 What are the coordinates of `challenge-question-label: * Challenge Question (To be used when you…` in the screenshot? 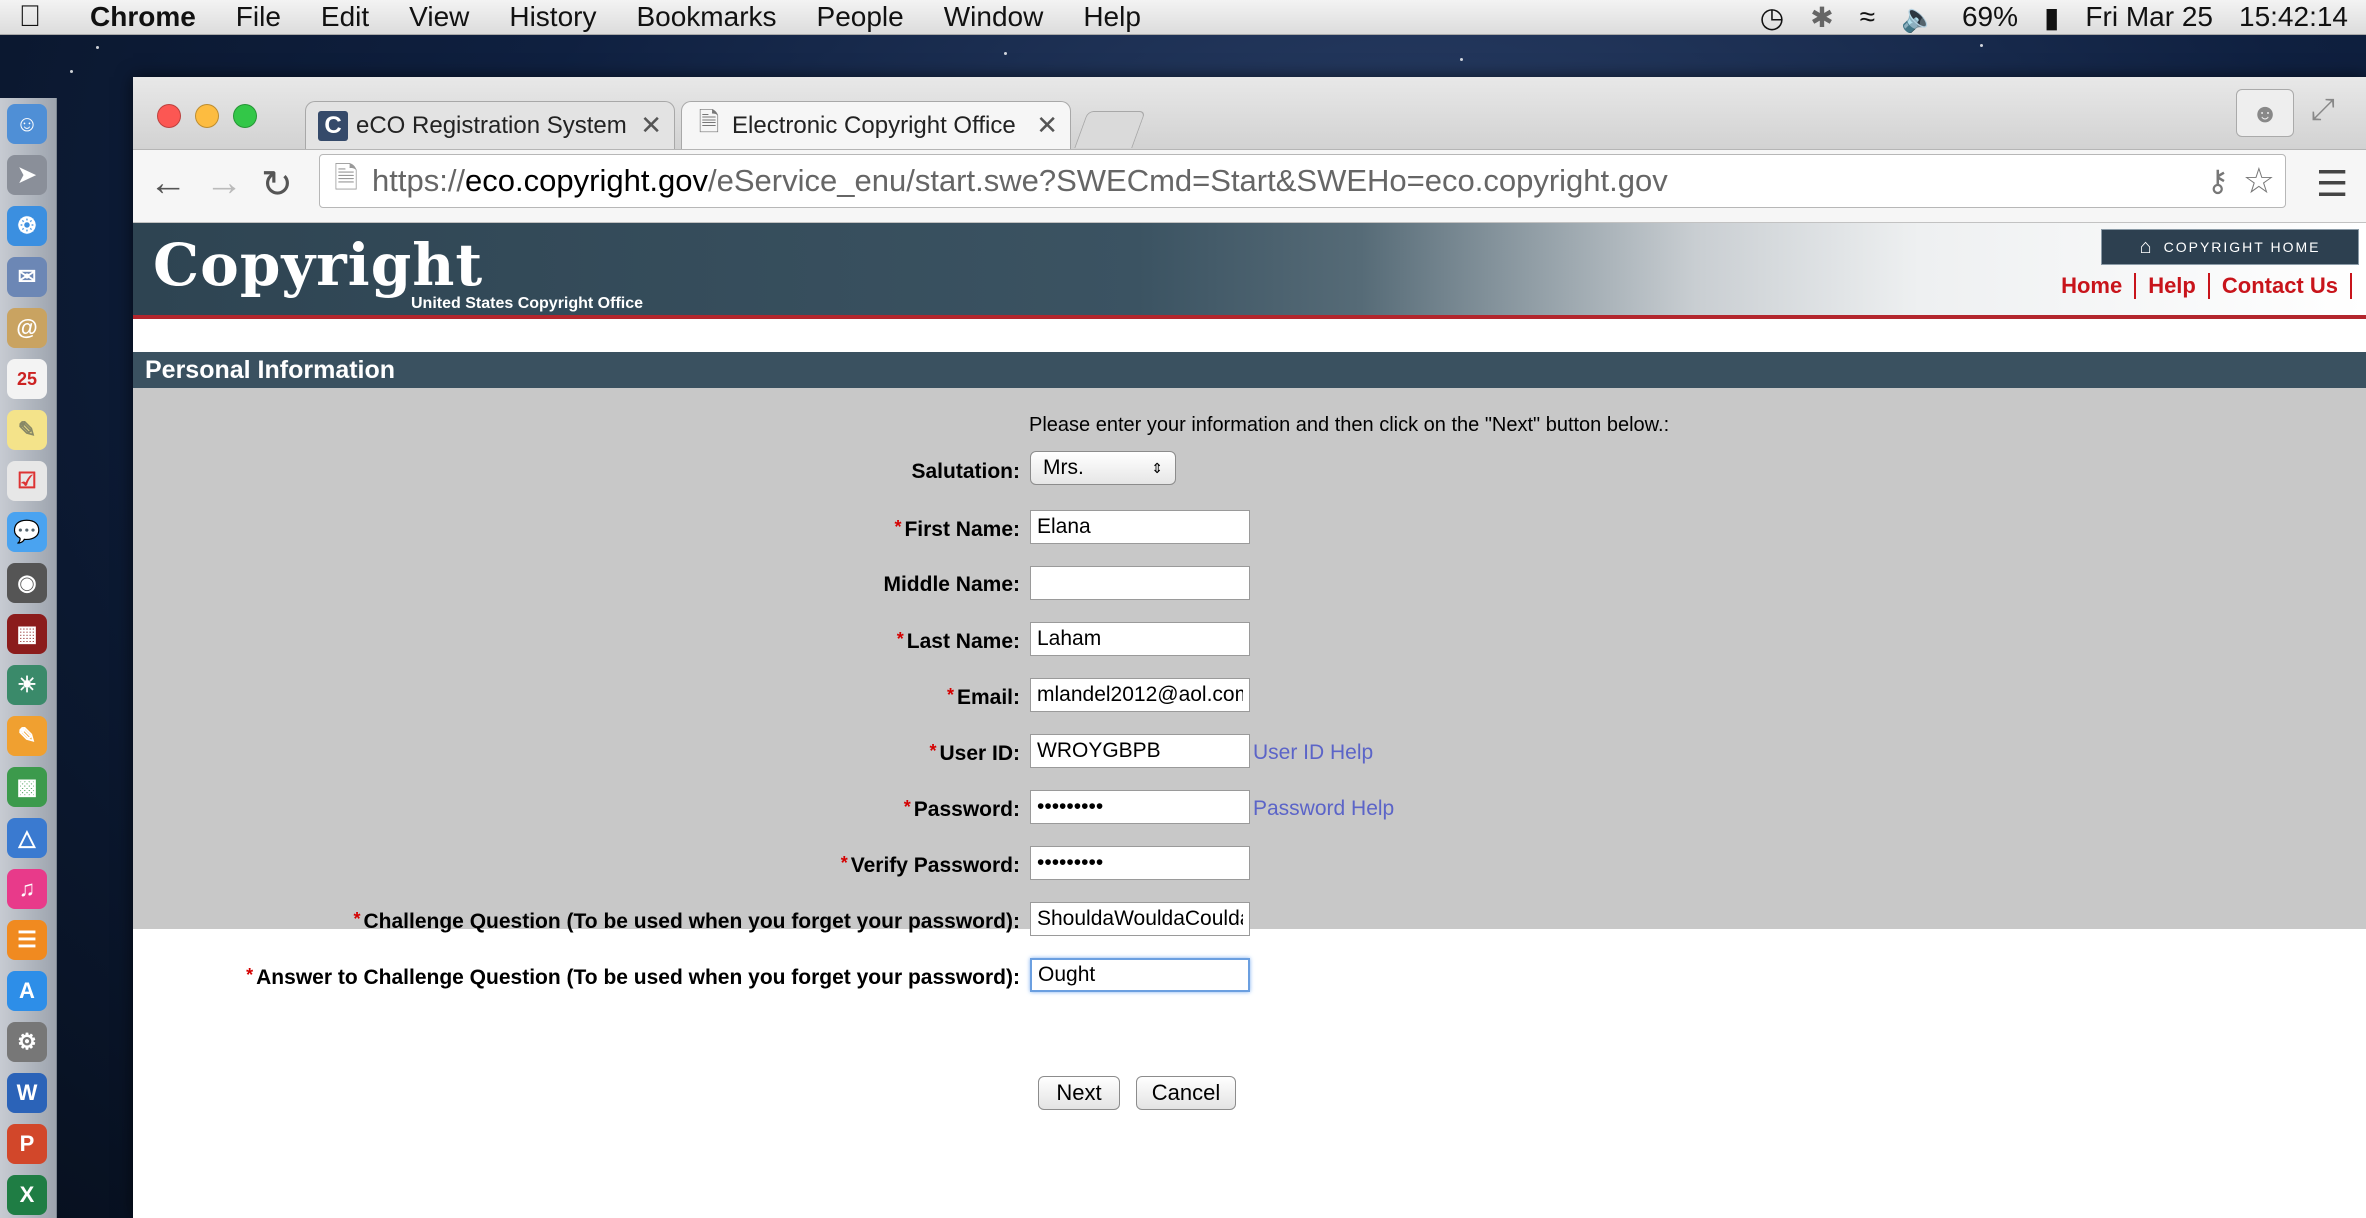 It's located at (686, 921).